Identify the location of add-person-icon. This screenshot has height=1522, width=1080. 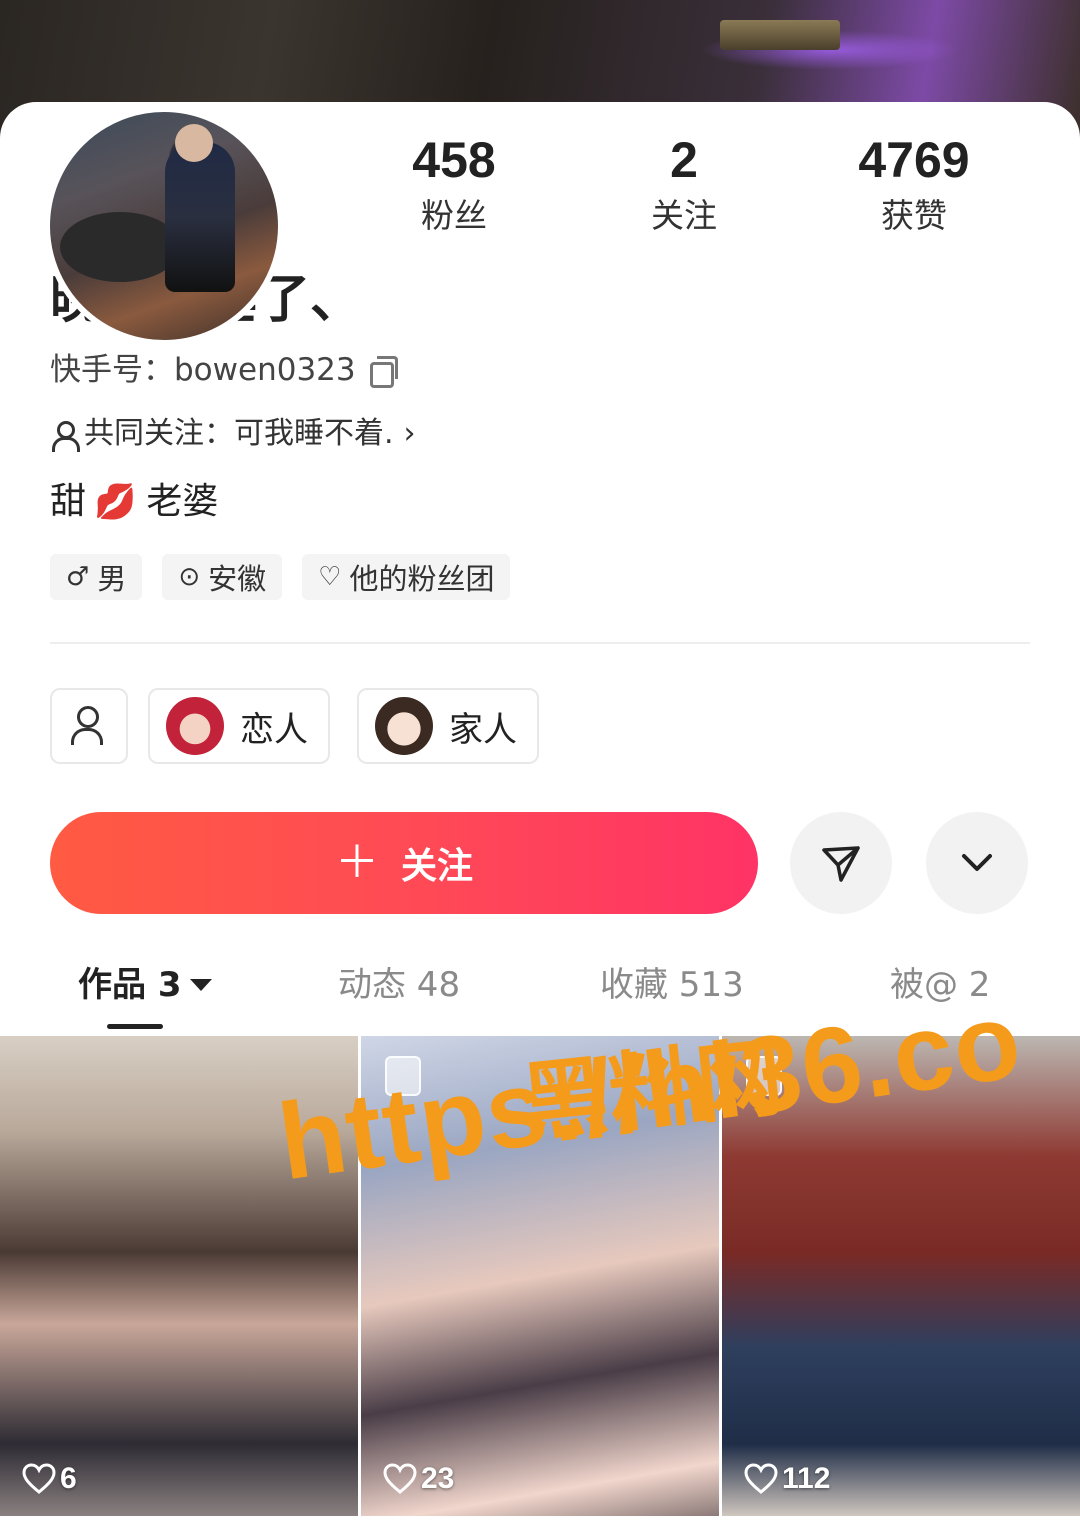
(89, 726).